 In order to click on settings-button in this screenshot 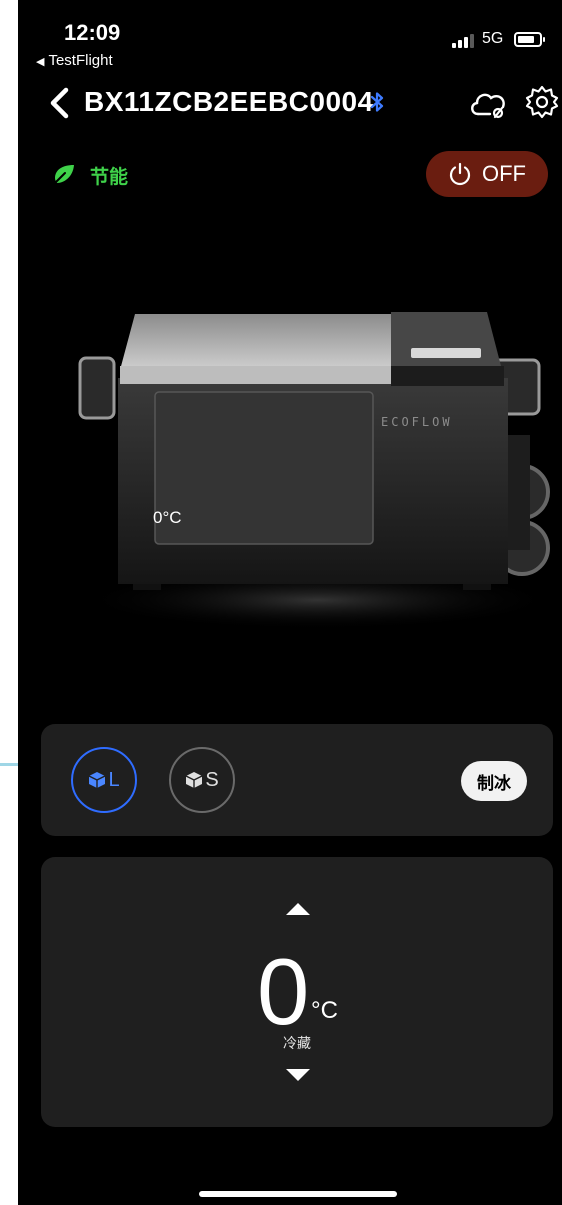, I will do `click(542, 102)`.